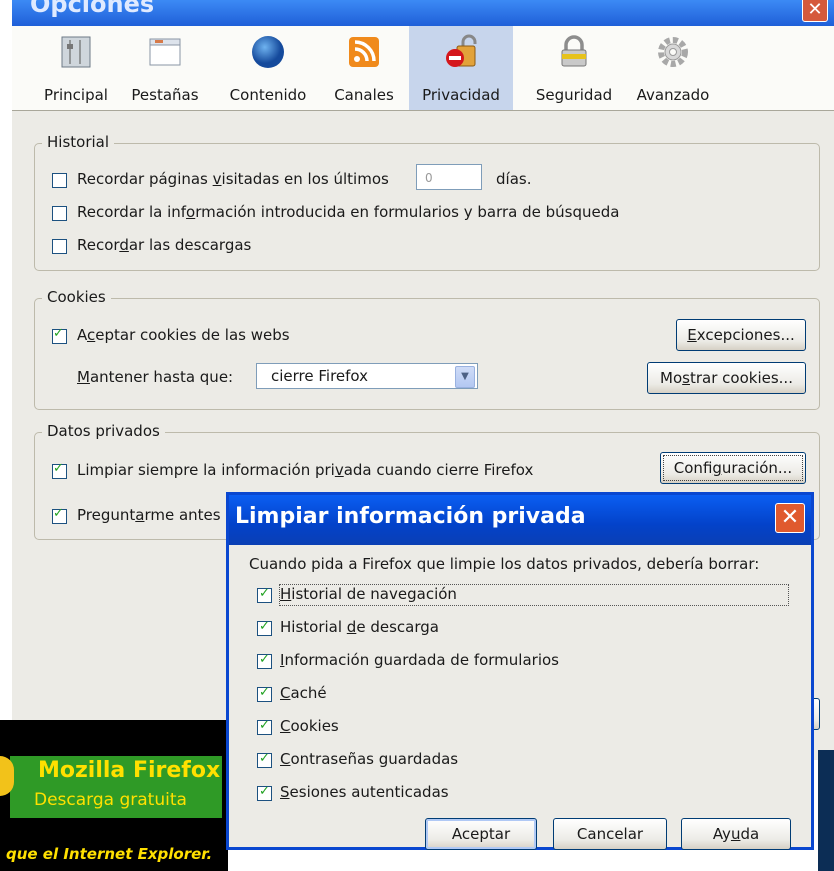 The height and width of the screenshot is (871, 834). What do you see at coordinates (364, 68) in the screenshot?
I see `tab-canales: Canales` at bounding box center [364, 68].